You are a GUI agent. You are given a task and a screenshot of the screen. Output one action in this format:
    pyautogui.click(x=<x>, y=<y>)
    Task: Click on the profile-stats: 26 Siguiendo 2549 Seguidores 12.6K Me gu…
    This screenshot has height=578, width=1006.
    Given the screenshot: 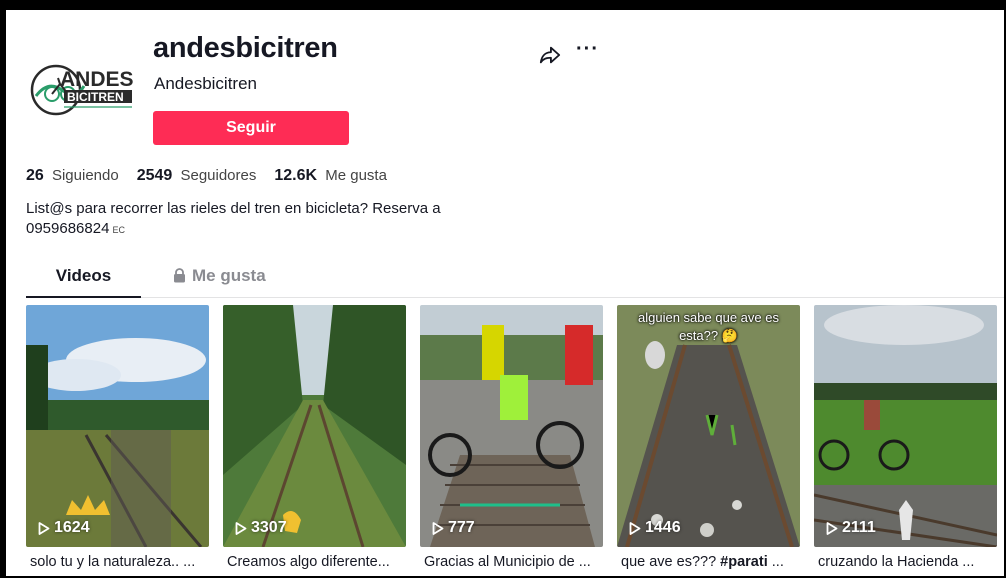 What is the action you would take?
    pyautogui.click(x=206, y=176)
    